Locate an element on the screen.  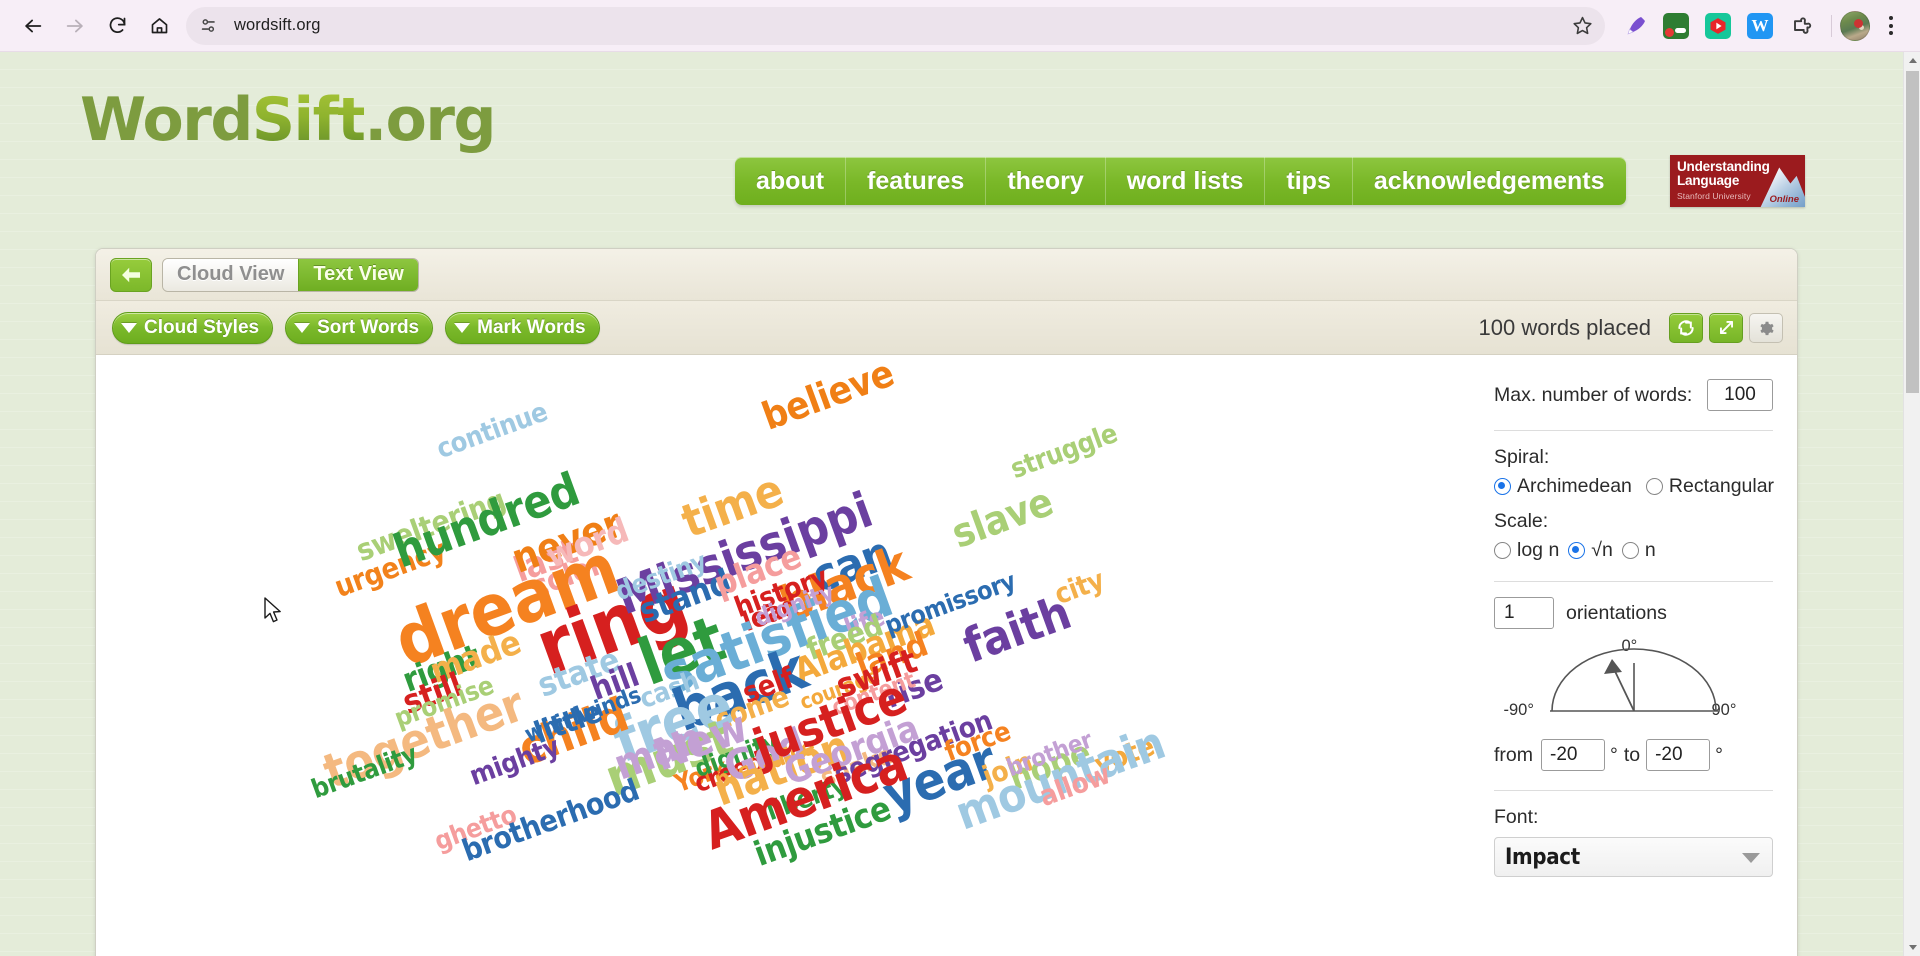
spiral-label: Spiral: is located at coordinates (1522, 457).